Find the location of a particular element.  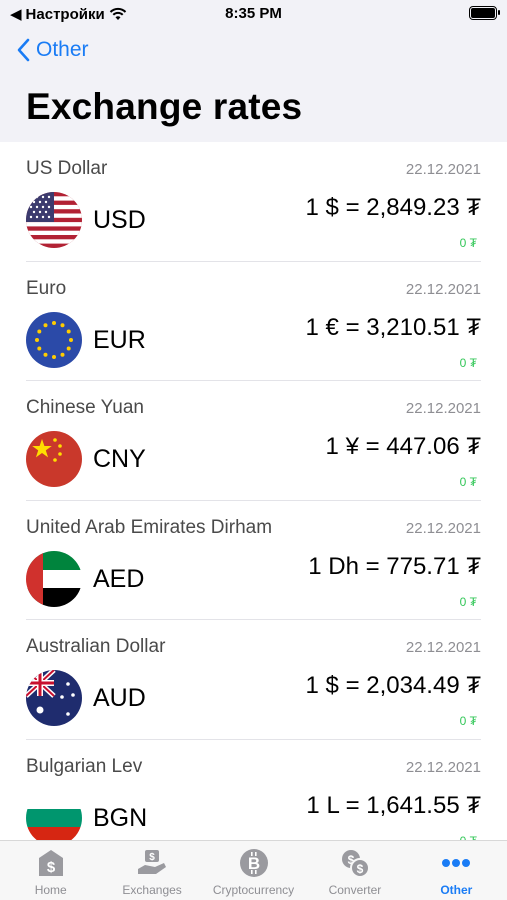

currency-name: Australian Dollar is located at coordinates (96, 646).